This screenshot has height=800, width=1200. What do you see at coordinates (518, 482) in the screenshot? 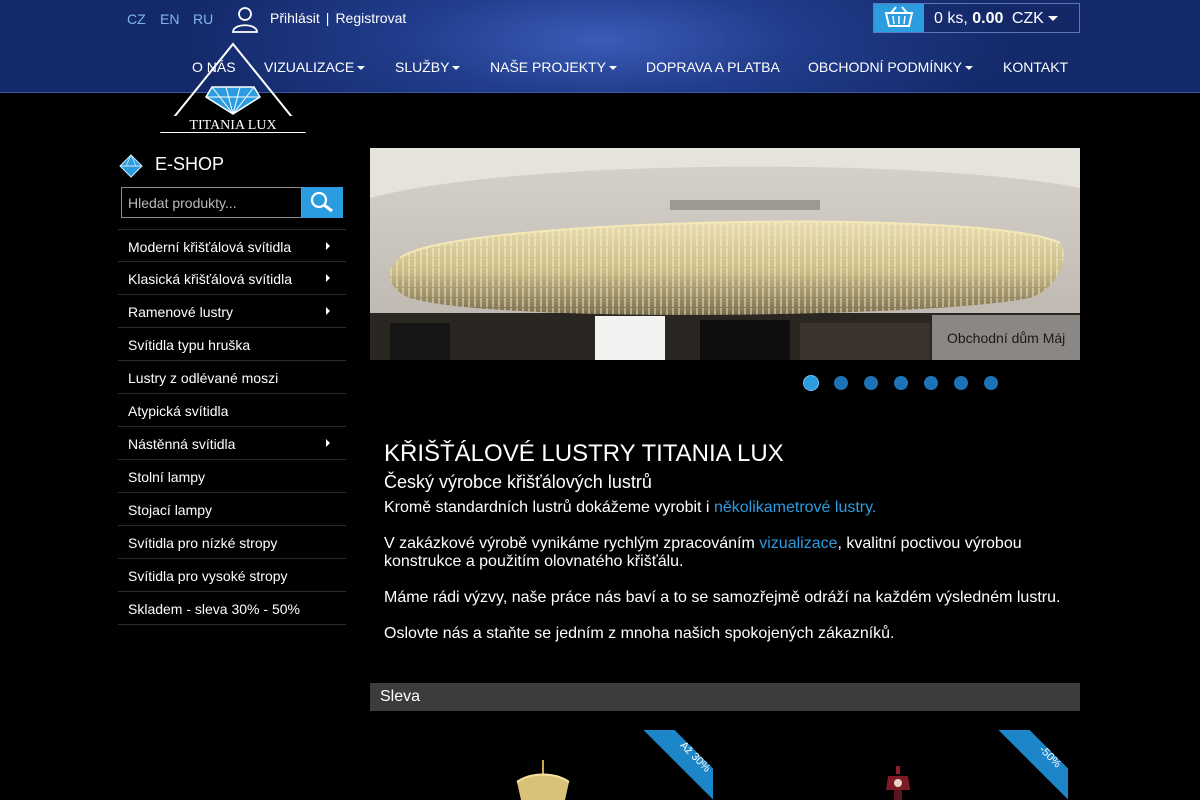
I see `page-subtitle: Český výrobce křišťálových lustrů` at bounding box center [518, 482].